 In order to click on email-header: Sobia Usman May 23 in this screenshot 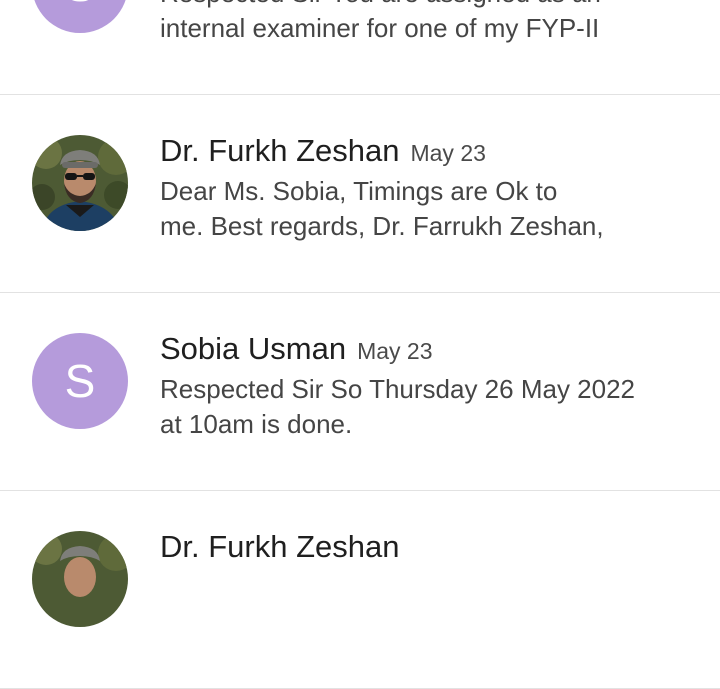, I will do `click(425, 351)`.